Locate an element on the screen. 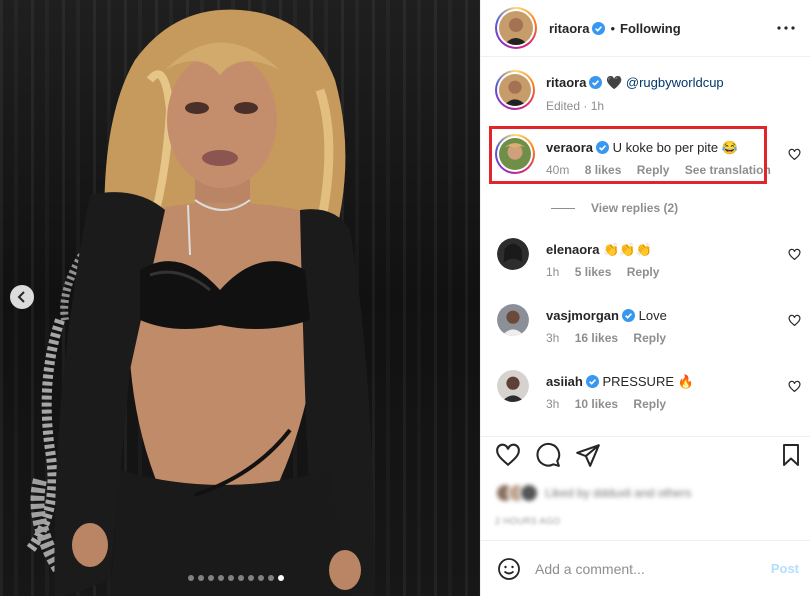 The image size is (810, 596). liker-avatar is located at coordinates (529, 493).